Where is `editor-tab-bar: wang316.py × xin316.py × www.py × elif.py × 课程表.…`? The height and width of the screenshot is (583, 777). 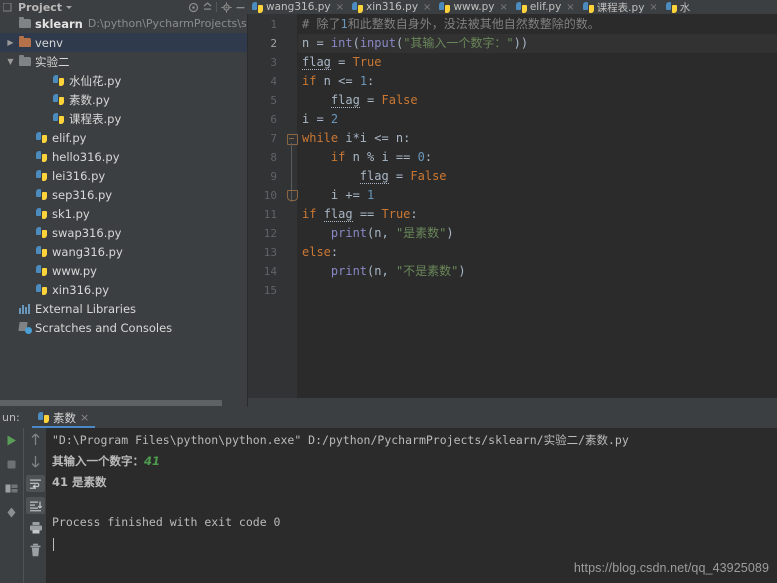
editor-tab-bar: wang316.py × xin316.py × www.py × elif.py × 课程表.… is located at coordinates (512, 7).